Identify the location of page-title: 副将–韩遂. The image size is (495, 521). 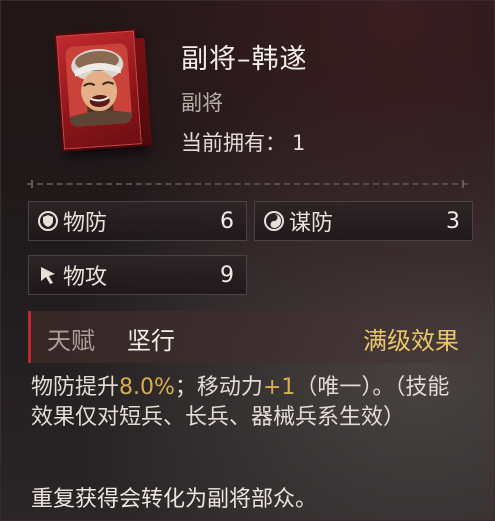
(244, 59).